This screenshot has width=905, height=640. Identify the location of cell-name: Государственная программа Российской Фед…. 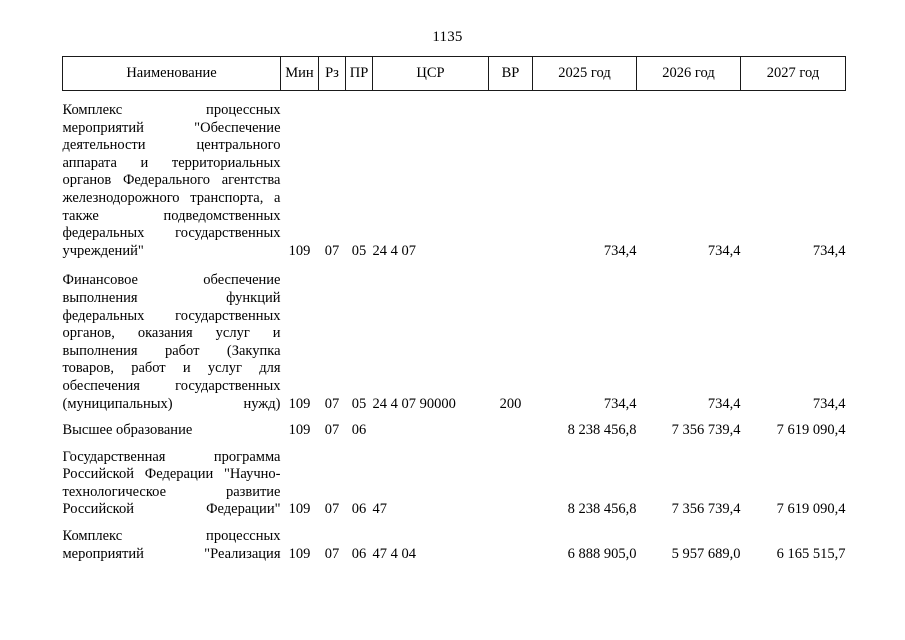
(171, 483).